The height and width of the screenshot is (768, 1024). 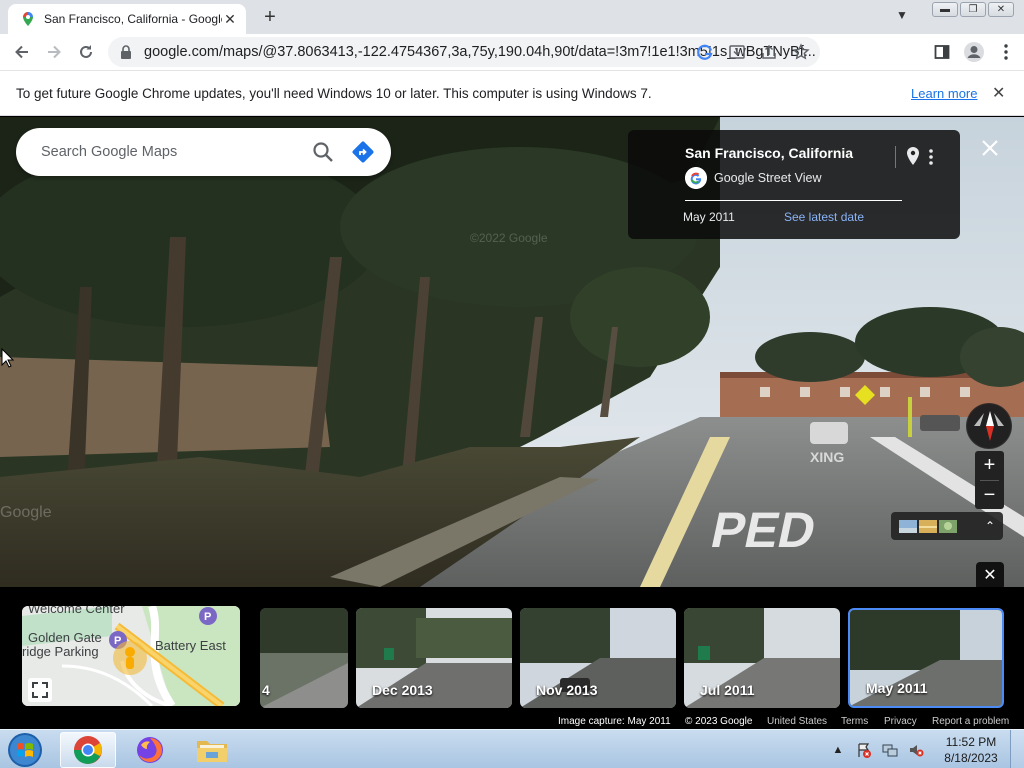 What do you see at coordinates (769, 52) in the screenshot?
I see `share-icon` at bounding box center [769, 52].